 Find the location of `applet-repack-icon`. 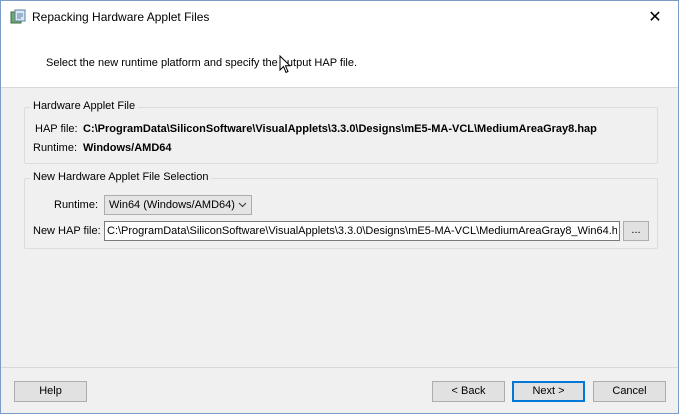

applet-repack-icon is located at coordinates (18, 17).